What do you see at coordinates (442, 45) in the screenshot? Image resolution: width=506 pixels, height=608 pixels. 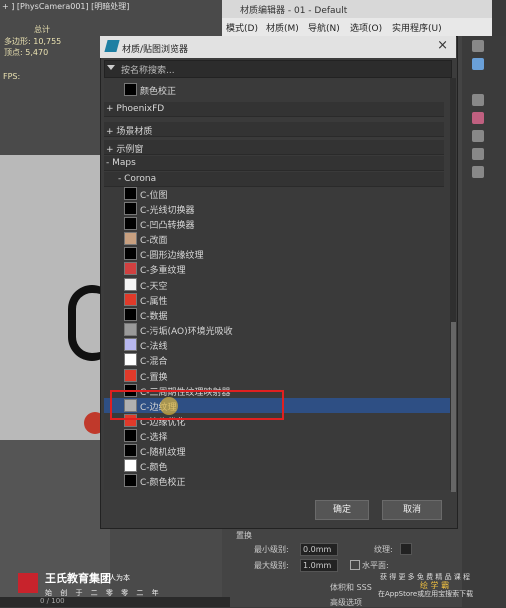 I see `close-icon: ×` at bounding box center [442, 45].